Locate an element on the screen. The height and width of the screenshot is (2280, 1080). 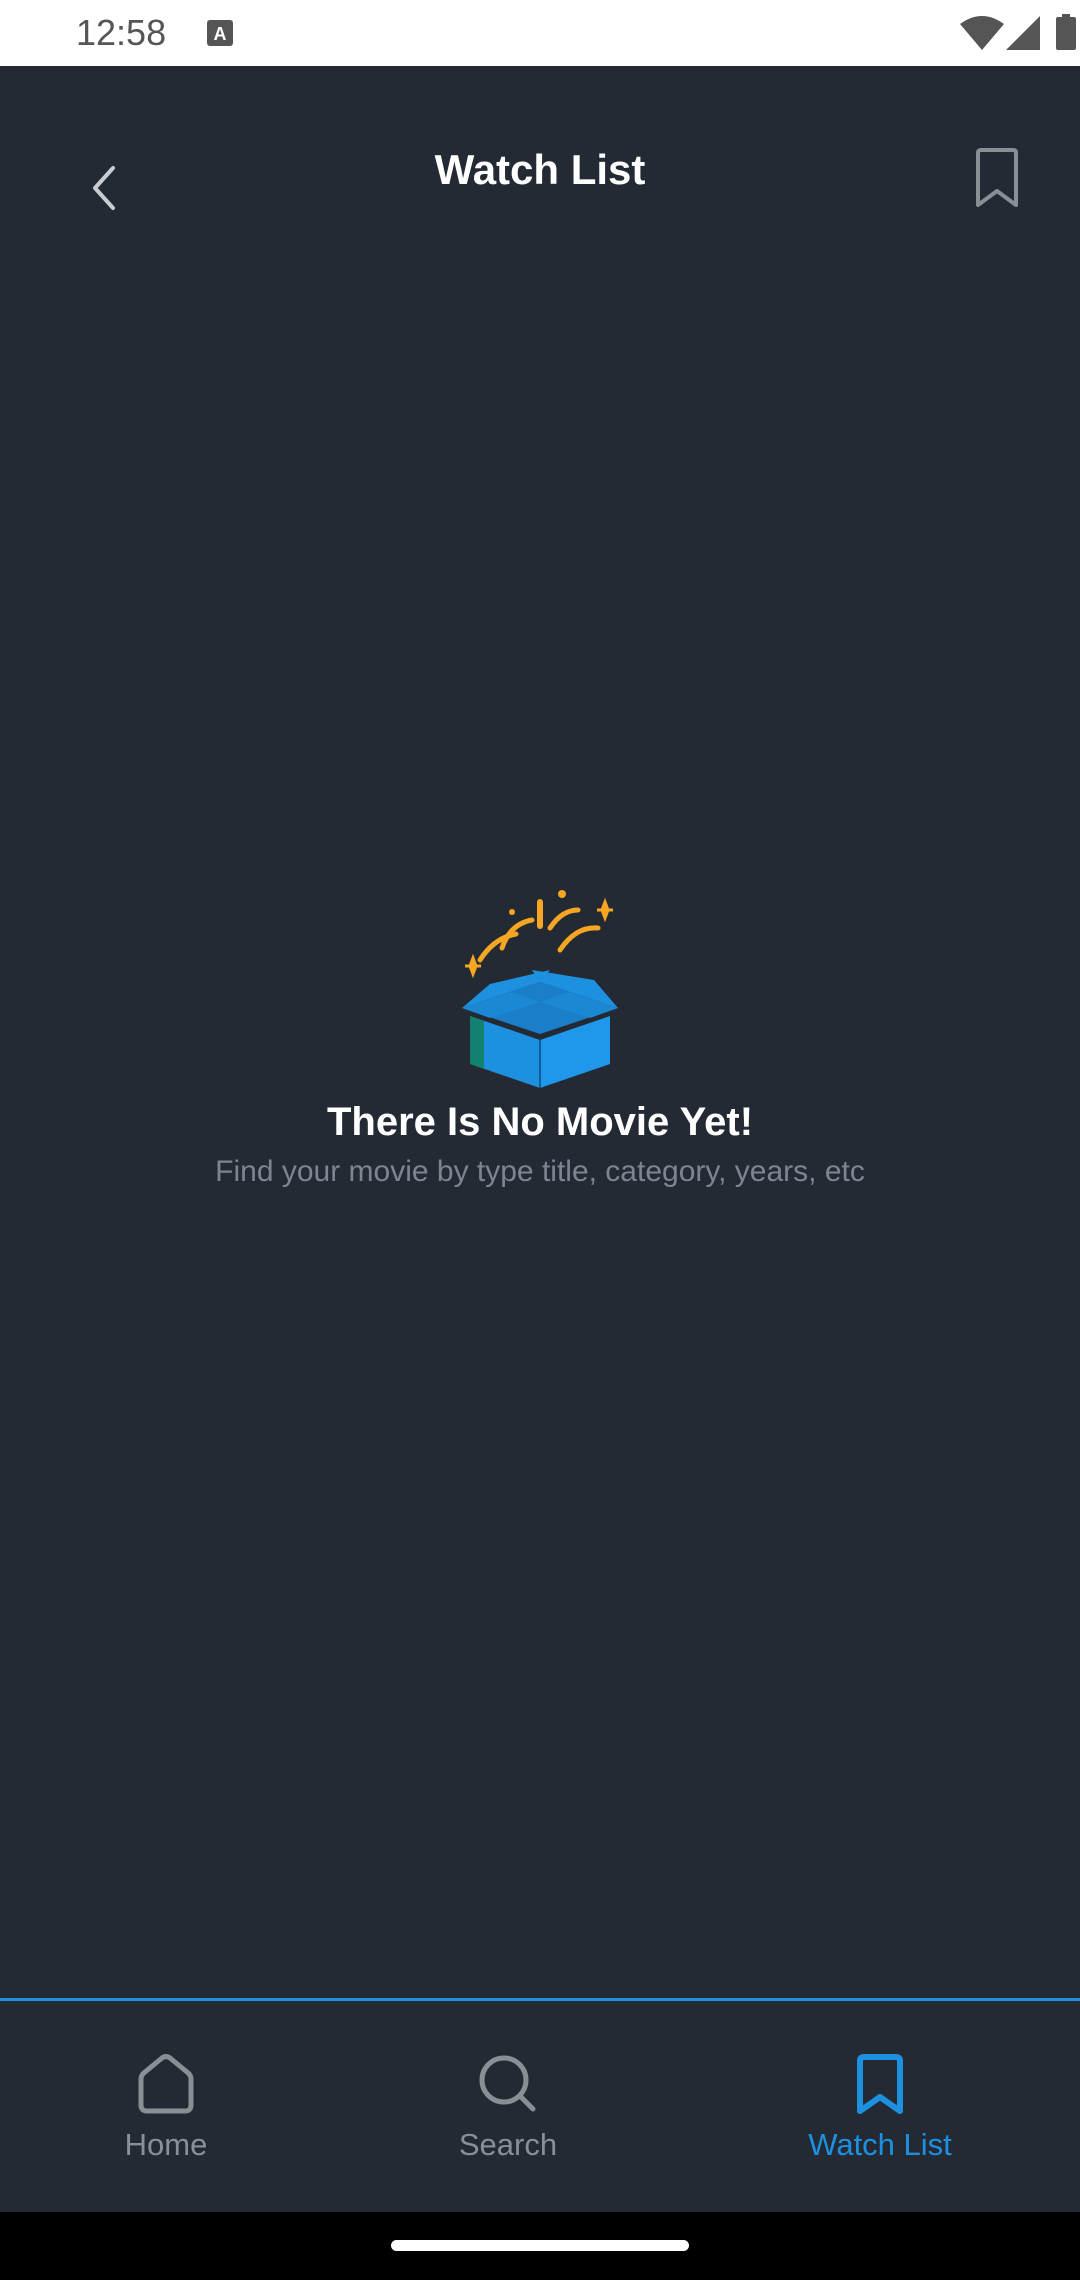
signal-icon is located at coordinates (1023, 33).